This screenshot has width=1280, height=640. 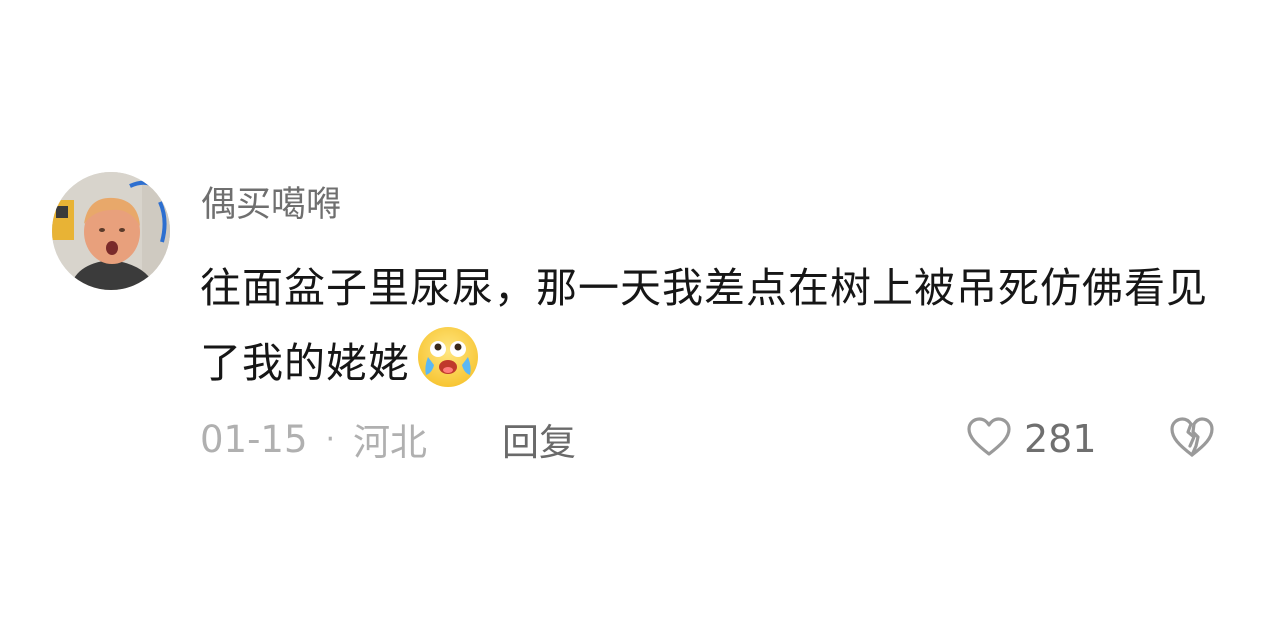 I want to click on heart-outline-icon, so click(x=989, y=439).